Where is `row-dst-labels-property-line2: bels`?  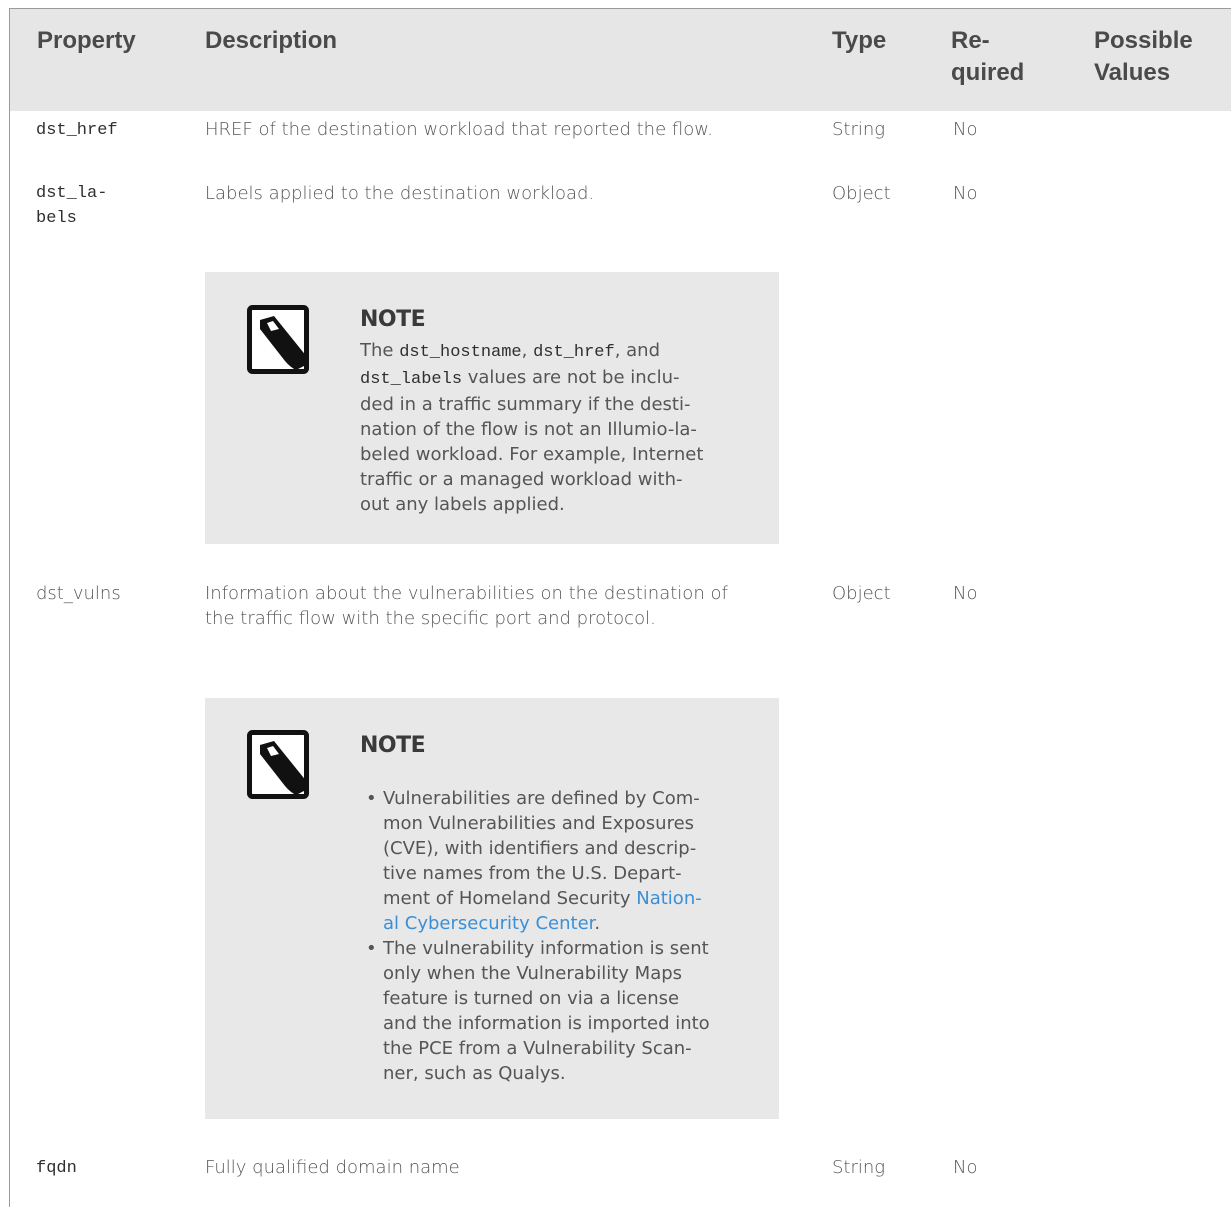 row-dst-labels-property-line2: bels is located at coordinates (56, 218).